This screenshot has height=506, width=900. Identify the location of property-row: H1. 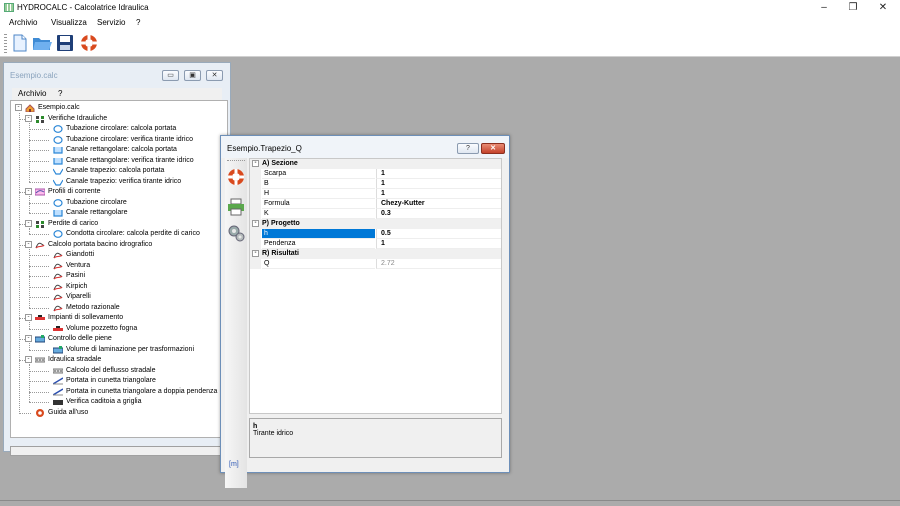
(375, 194).